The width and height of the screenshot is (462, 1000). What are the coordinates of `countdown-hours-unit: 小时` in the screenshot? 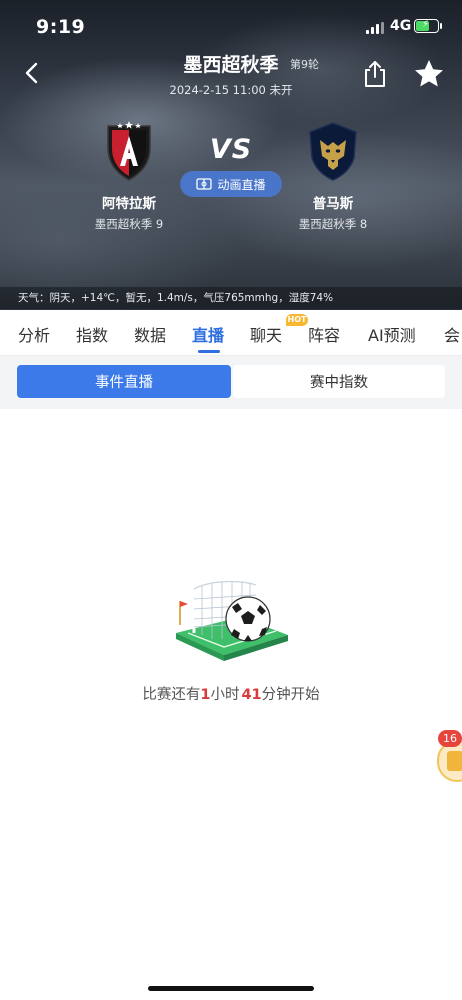 It's located at (225, 695).